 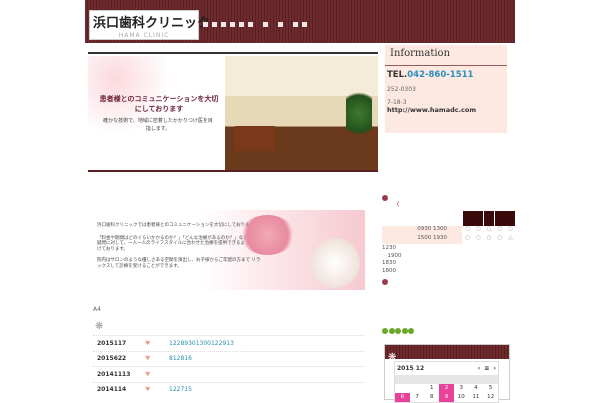 What do you see at coordinates (446, 397) in the screenshot?
I see `calendar-day: 9` at bounding box center [446, 397].